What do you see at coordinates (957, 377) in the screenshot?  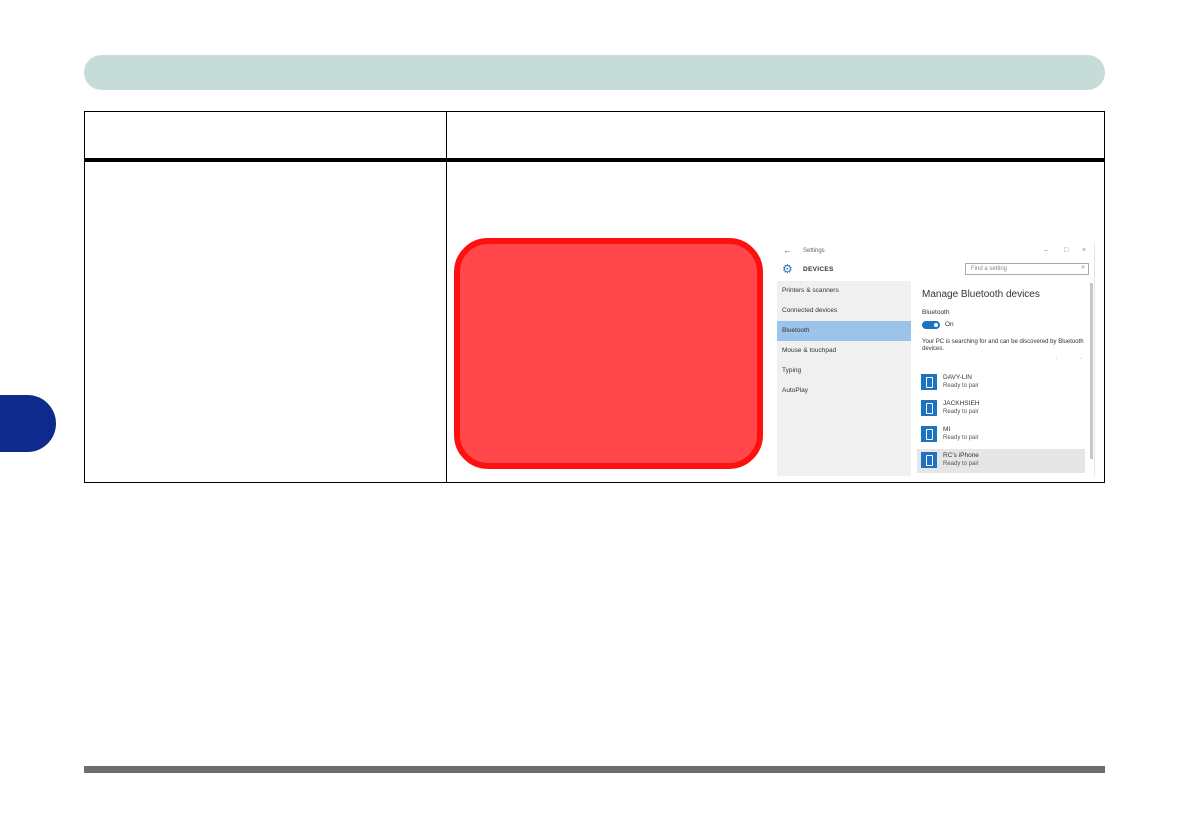 I see `device-name: DAVY-LIN` at bounding box center [957, 377].